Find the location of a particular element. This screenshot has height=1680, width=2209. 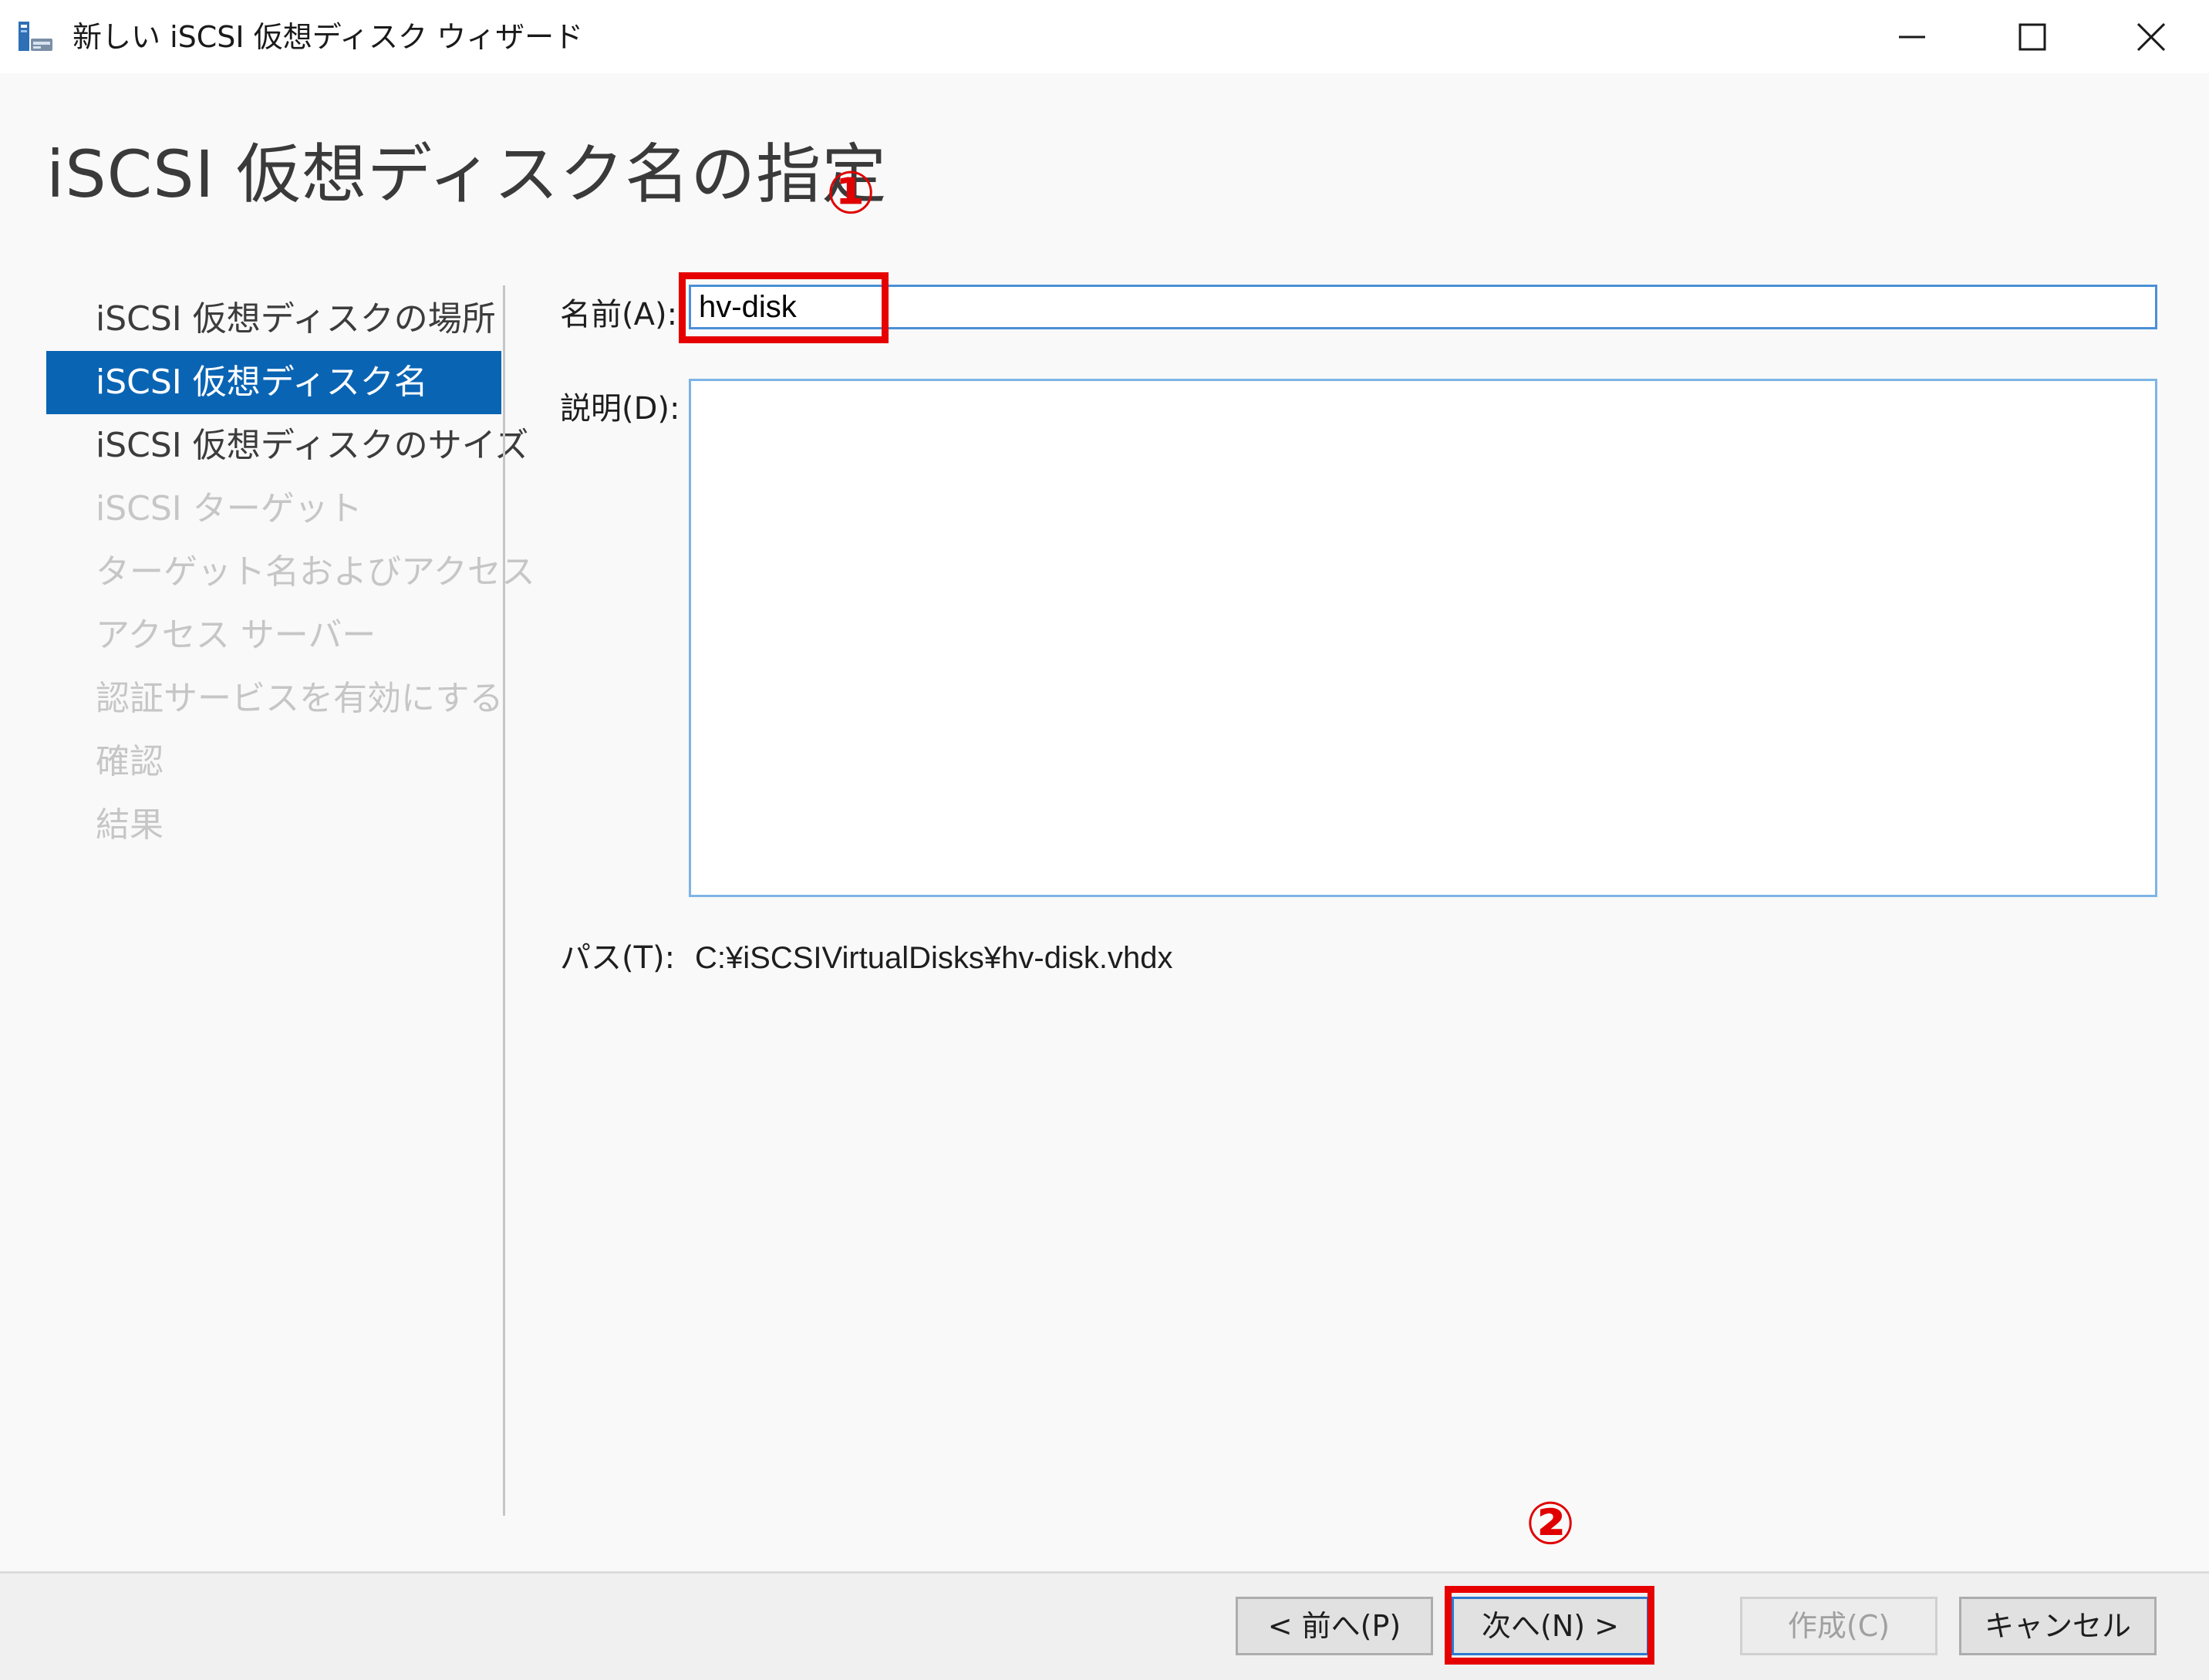

step-marker-1: ① is located at coordinates (850, 192).